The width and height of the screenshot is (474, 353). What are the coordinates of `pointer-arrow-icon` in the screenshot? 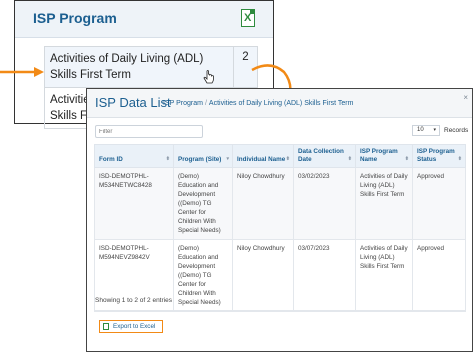 It's located at (22, 72).